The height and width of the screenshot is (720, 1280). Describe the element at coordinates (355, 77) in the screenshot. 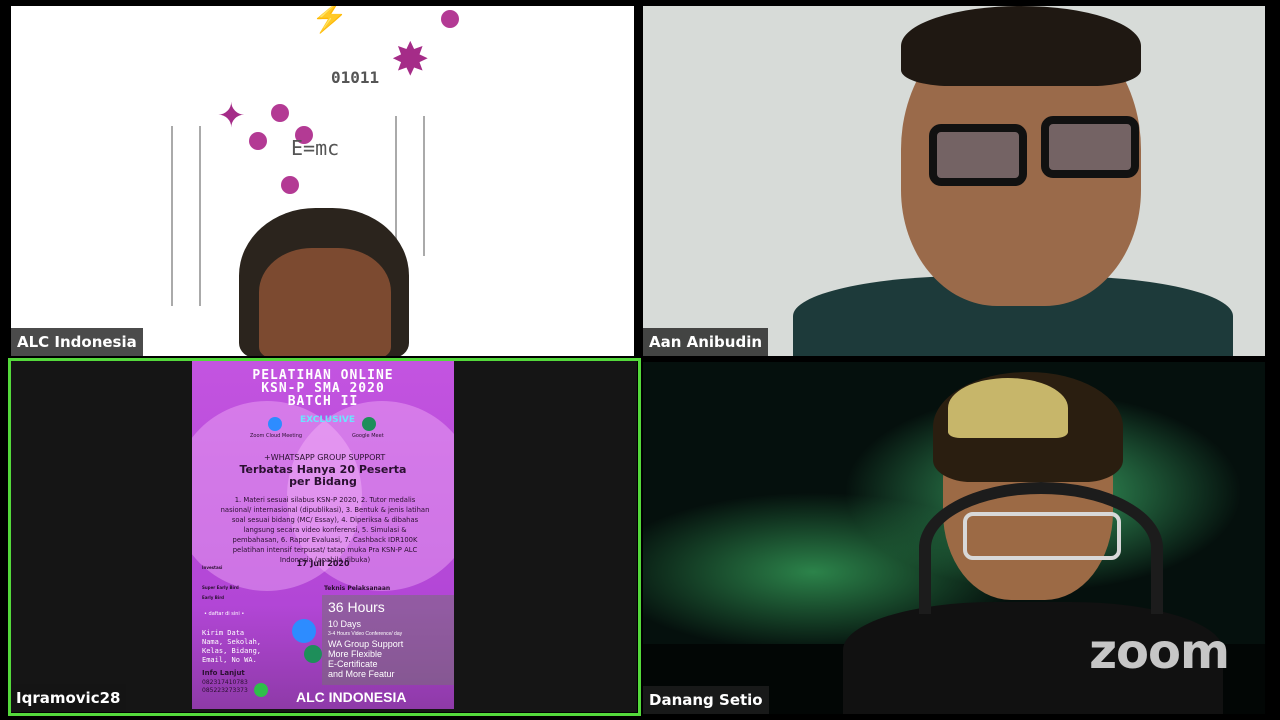

I see `binary-doodle: 01011` at that location.